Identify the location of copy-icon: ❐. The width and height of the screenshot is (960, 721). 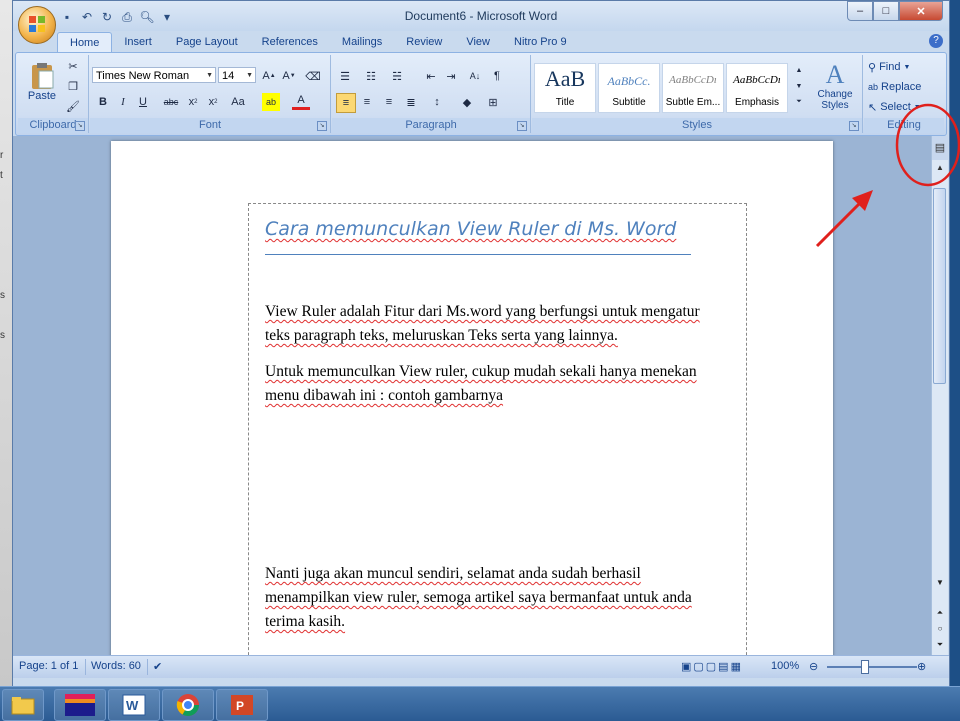
(73, 86).